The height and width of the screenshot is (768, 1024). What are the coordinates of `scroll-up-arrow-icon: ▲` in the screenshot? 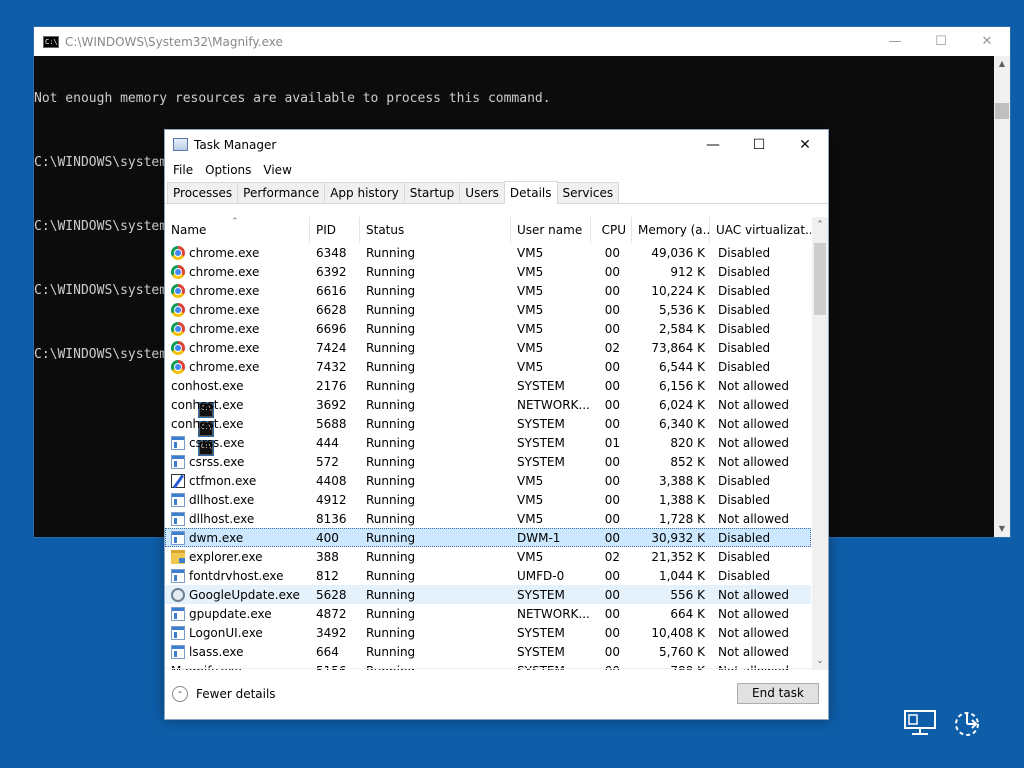 It's located at (1002, 64).